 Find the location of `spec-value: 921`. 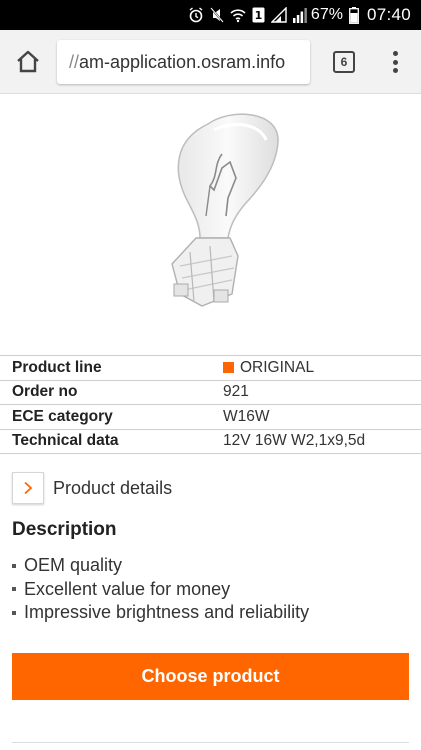

spec-value: 921 is located at coordinates (236, 392).